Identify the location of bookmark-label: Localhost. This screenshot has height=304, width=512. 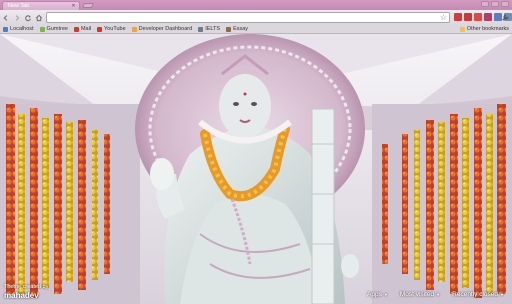
(22, 29).